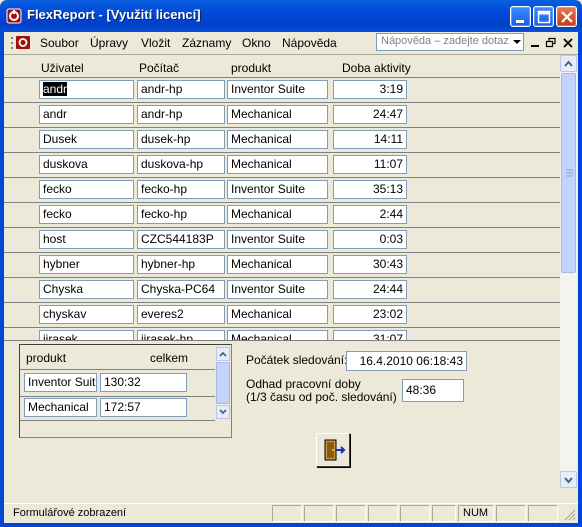 The width and height of the screenshot is (582, 527). I want to click on summary-header-total: celkem, so click(169, 358).